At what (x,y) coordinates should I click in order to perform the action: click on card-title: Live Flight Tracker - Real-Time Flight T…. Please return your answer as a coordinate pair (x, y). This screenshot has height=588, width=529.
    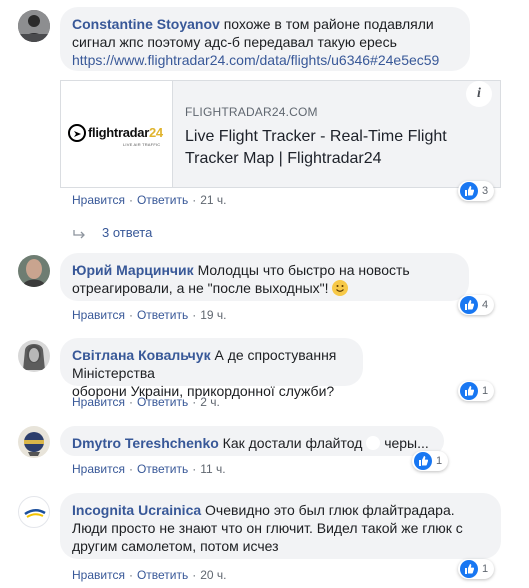
    Looking at the image, I should click on (316, 148).